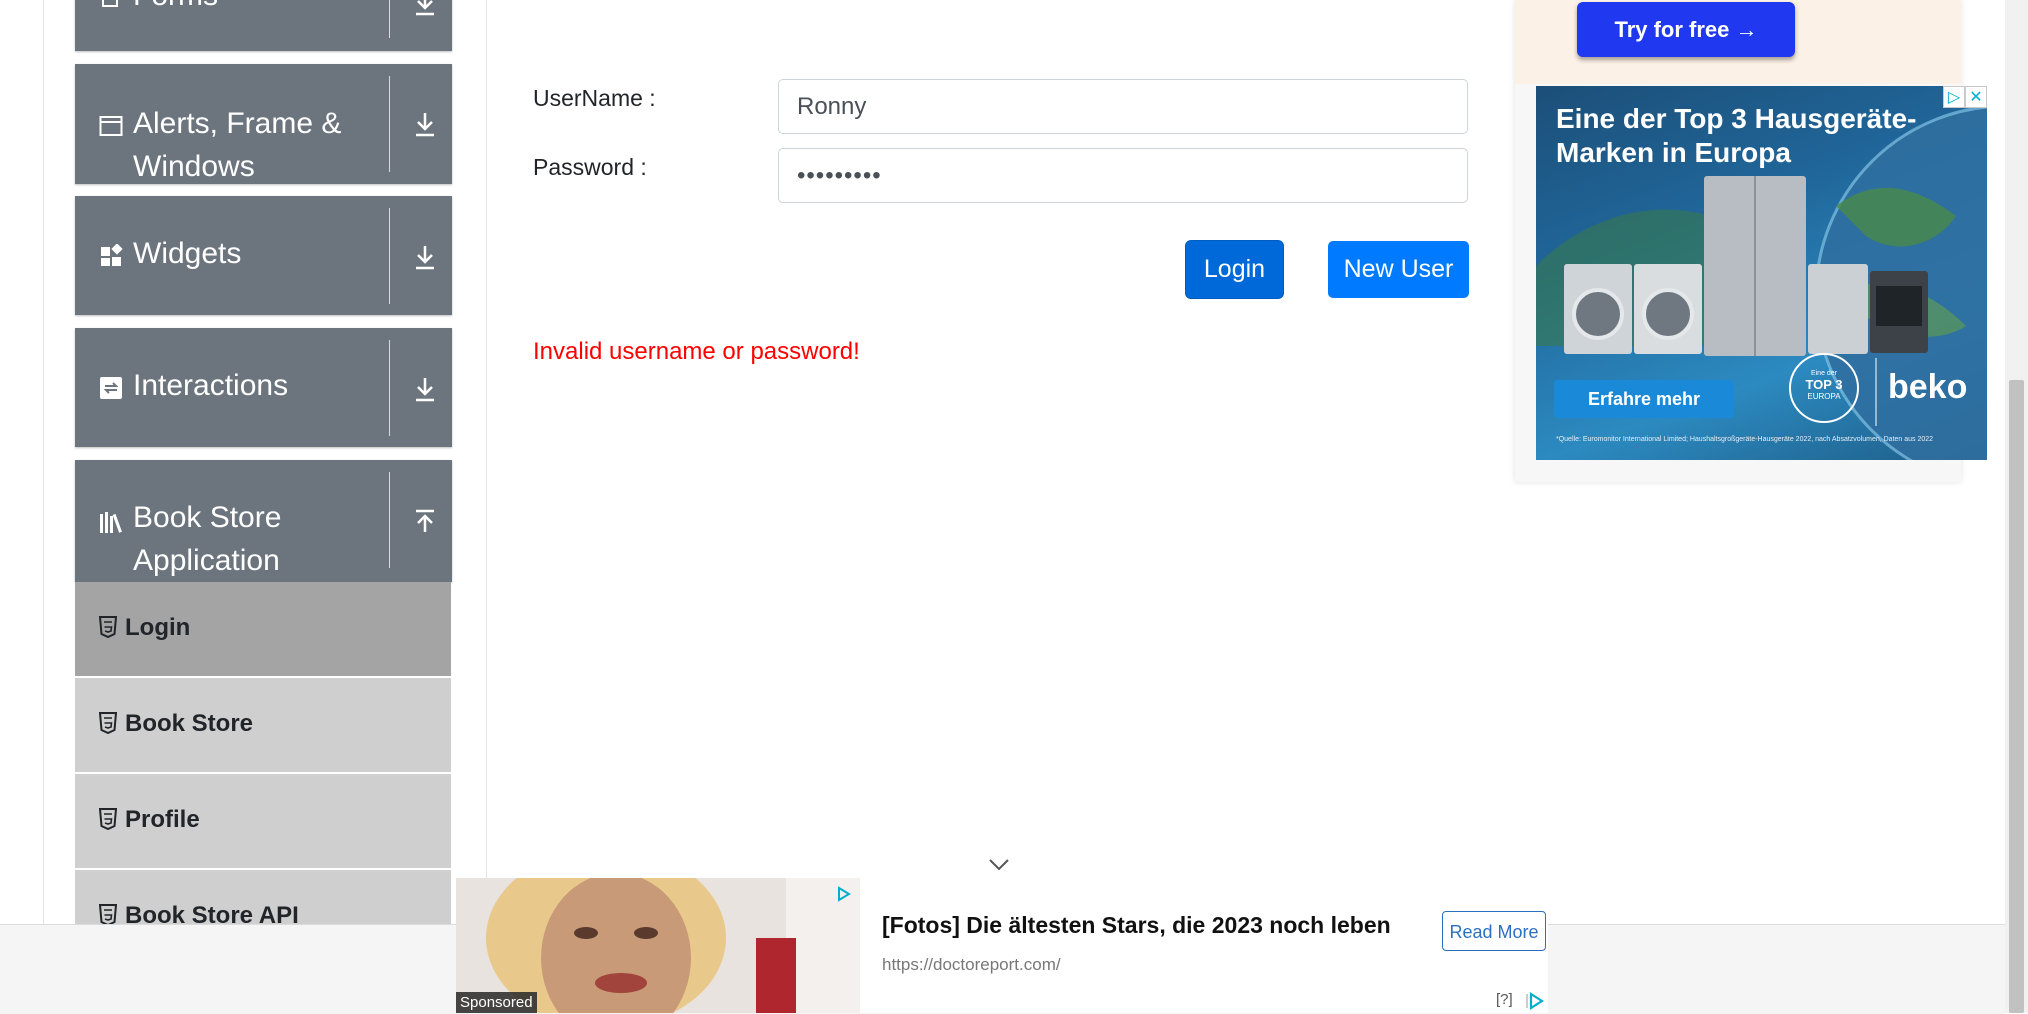 The image size is (2028, 1014). Describe the element at coordinates (1928, 387) in the screenshot. I see `beko-logo: beko` at that location.